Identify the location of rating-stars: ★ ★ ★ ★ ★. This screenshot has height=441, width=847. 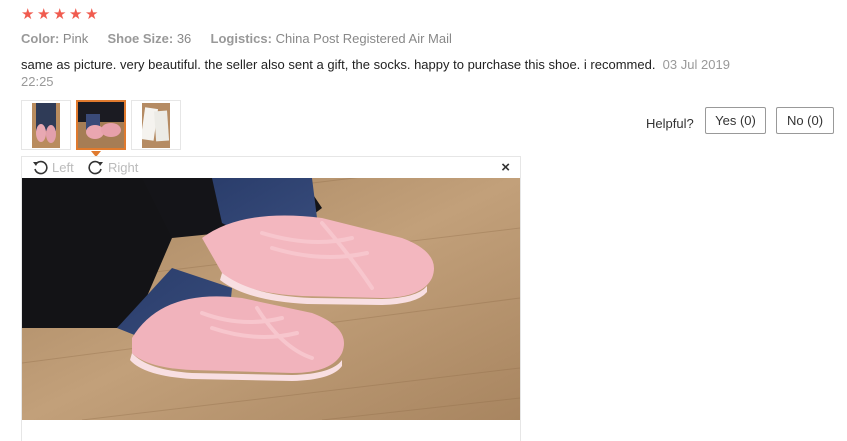
(60, 14).